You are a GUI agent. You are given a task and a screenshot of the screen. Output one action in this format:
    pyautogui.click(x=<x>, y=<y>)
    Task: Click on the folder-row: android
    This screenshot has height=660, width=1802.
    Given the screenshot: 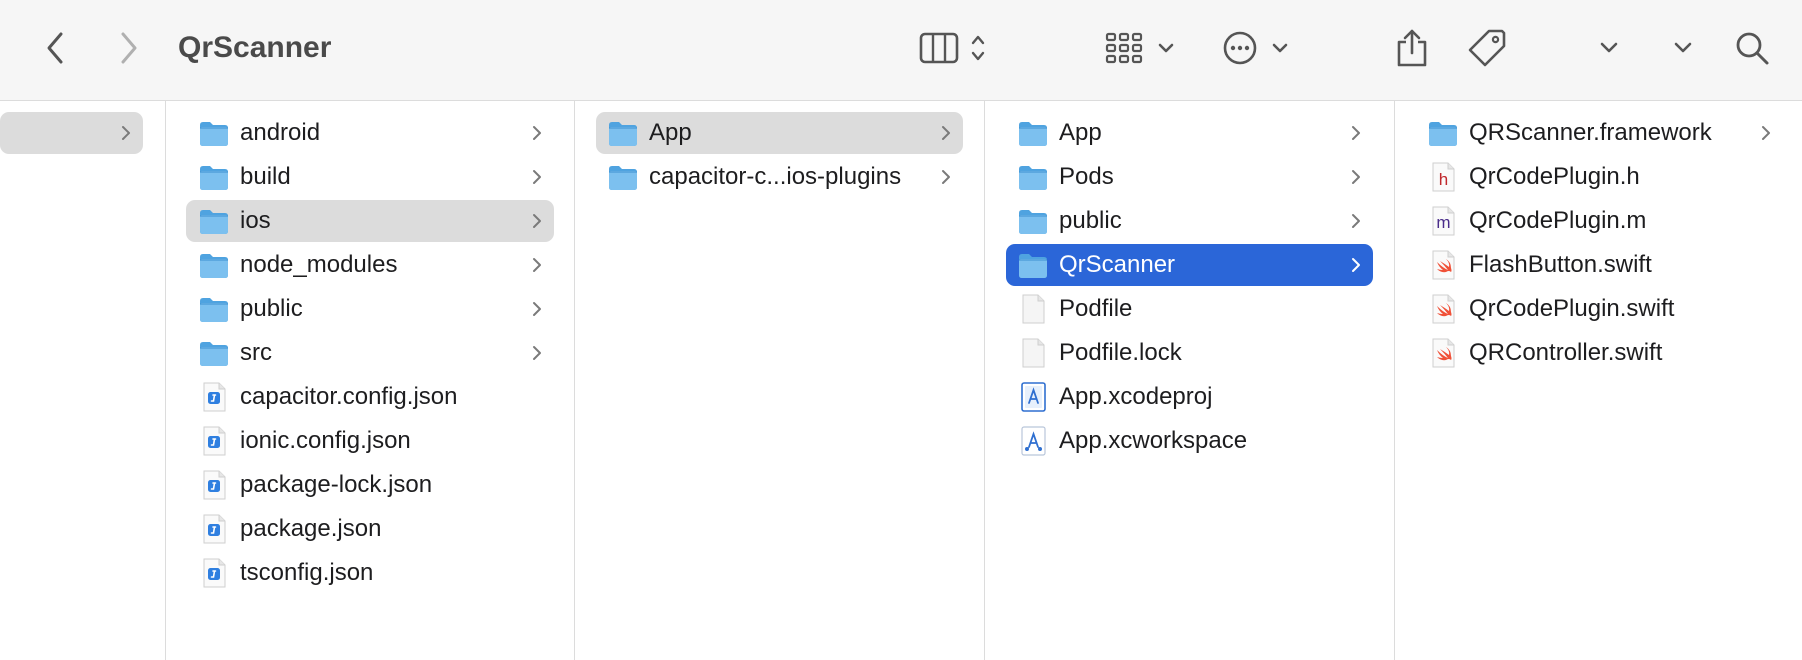 What is the action you would take?
    pyautogui.click(x=370, y=133)
    